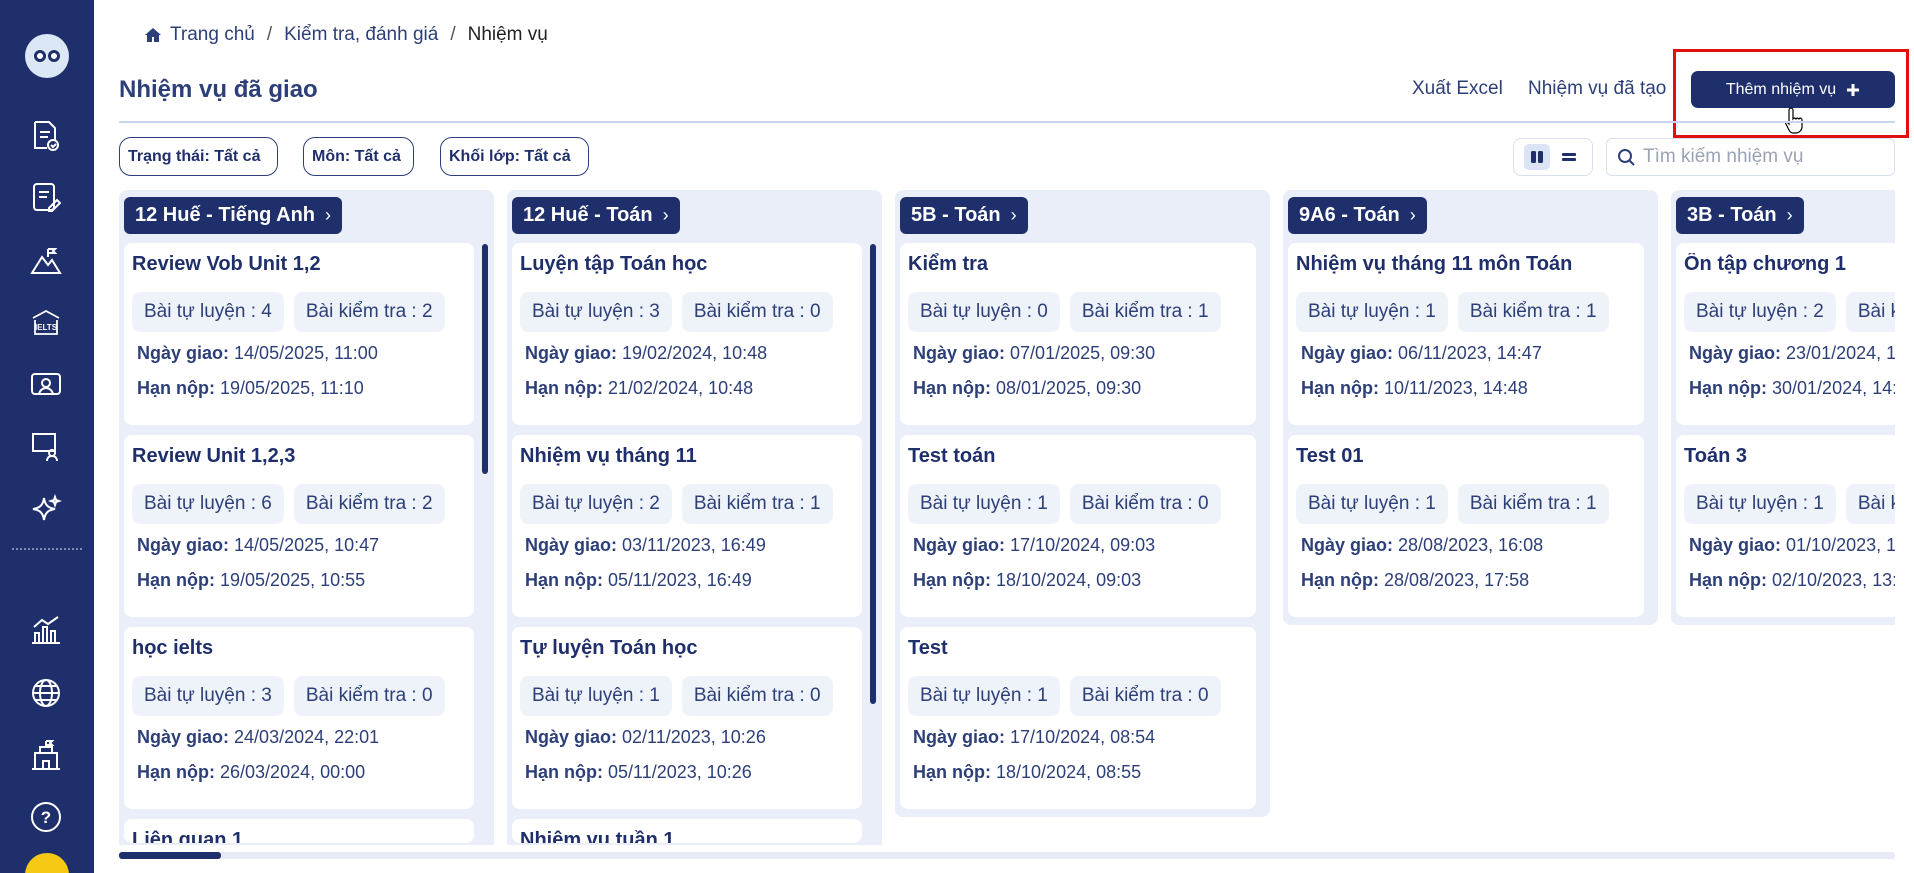 The image size is (1914, 873). I want to click on sparkle-icon, so click(46, 510).